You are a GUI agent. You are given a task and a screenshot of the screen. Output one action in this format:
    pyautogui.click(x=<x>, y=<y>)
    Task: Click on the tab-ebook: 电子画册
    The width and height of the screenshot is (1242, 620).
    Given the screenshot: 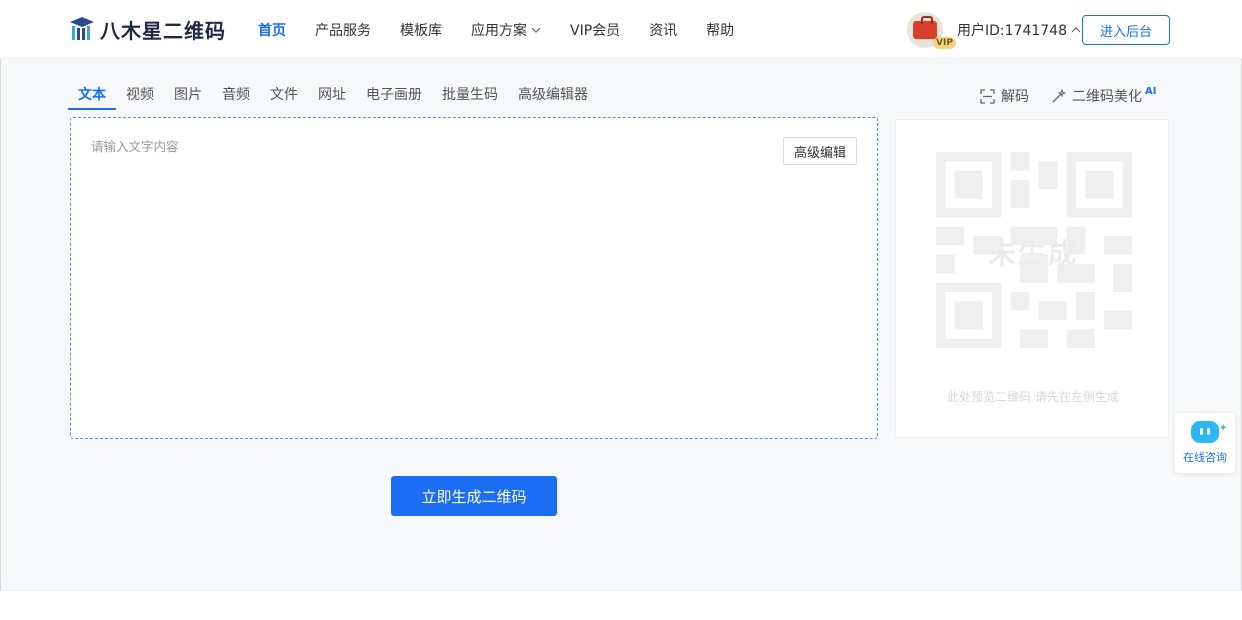 What is the action you would take?
    pyautogui.click(x=394, y=97)
    